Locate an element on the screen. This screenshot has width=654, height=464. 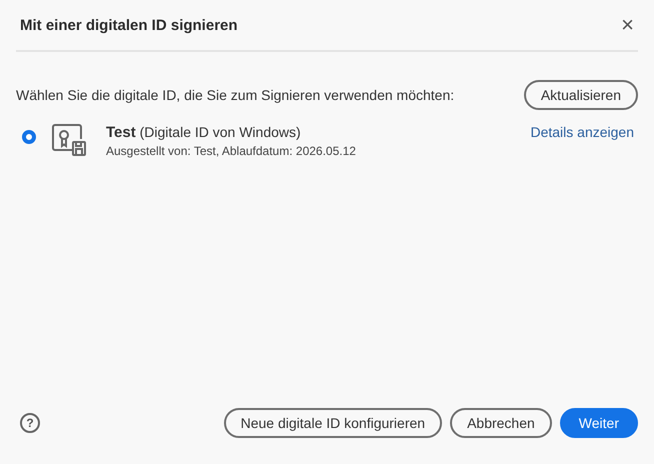
help-icon: ? is located at coordinates (30, 423).